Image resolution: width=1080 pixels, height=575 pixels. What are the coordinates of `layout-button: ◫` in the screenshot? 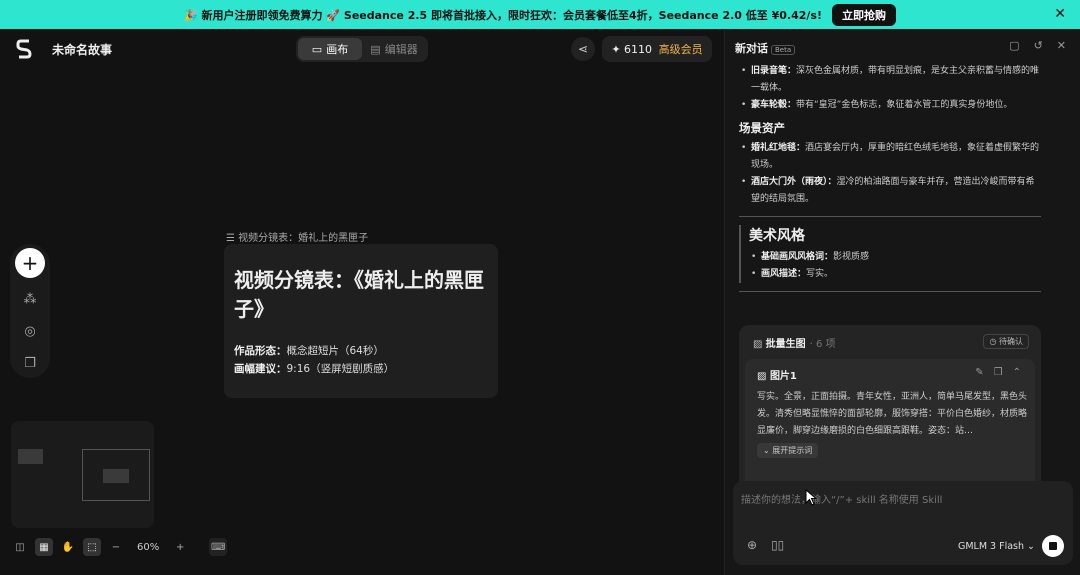 It's located at (20, 547).